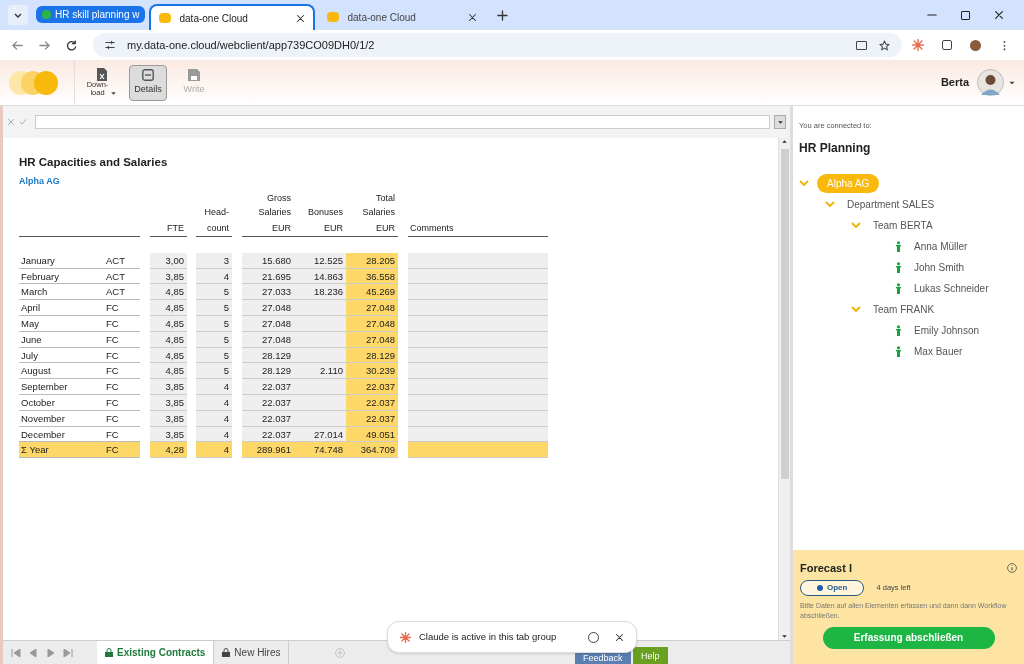  Describe the element at coordinates (402, 122) in the screenshot. I see `formula-field` at that location.